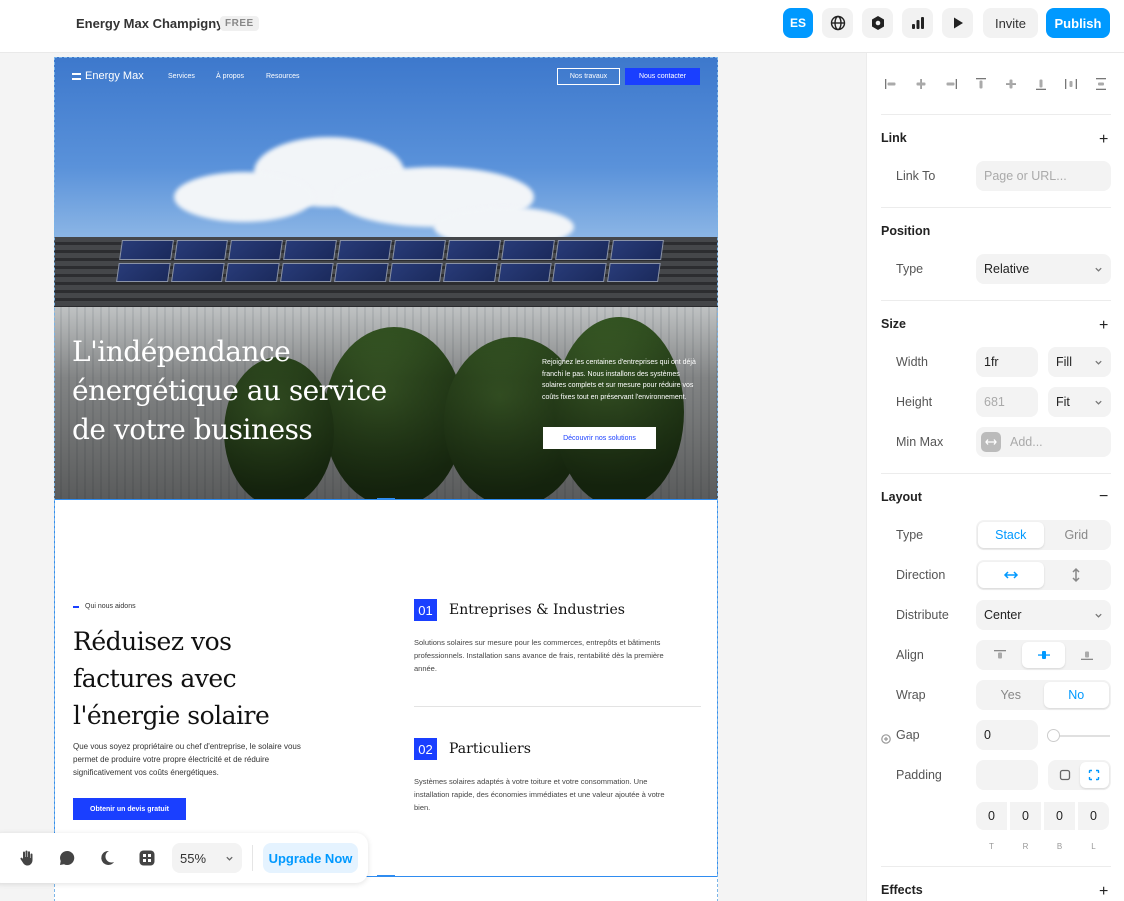  What do you see at coordinates (1094, 775) in the screenshot?
I see `padding-individual-icon` at bounding box center [1094, 775].